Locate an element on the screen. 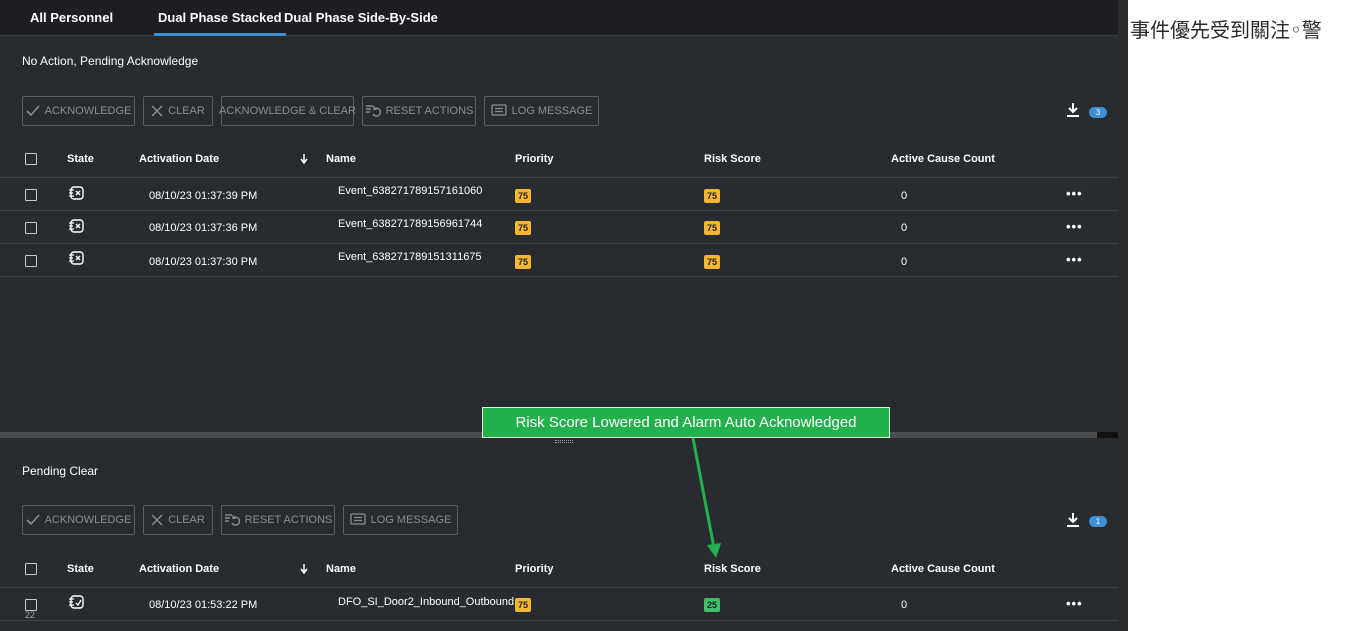 This screenshot has width=1368, height=631. acknowledge-clear-label: ACKNOWLEDGE & CLEAR is located at coordinates (287, 111).